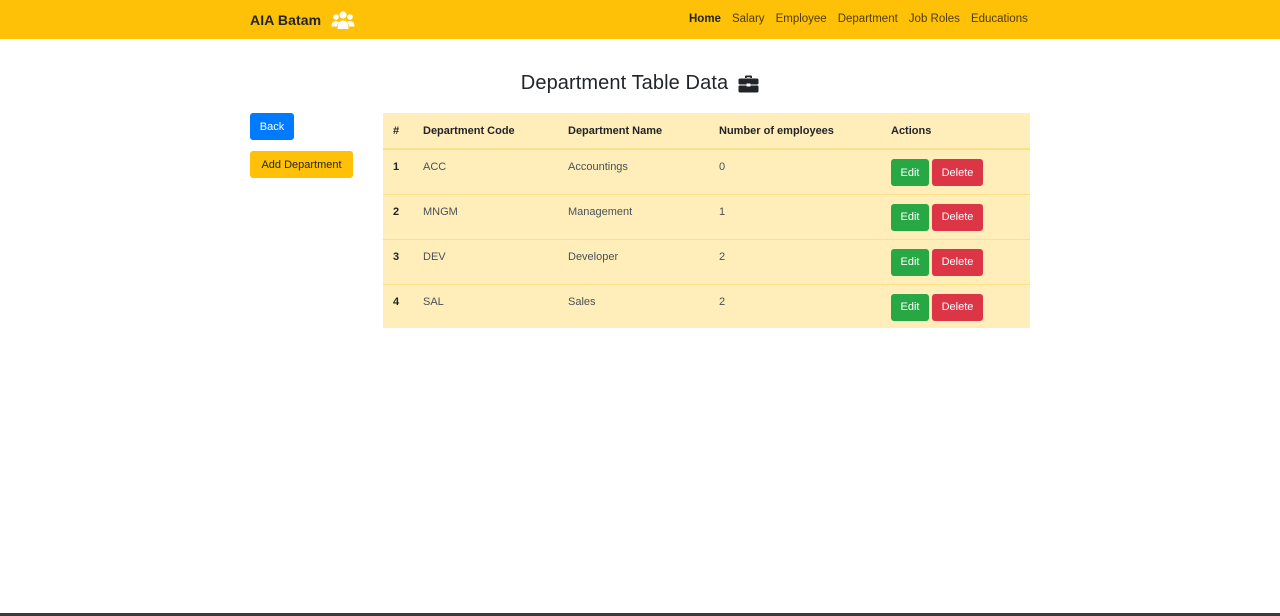  What do you see at coordinates (999, 19) in the screenshot?
I see `nav-educations: Educations` at bounding box center [999, 19].